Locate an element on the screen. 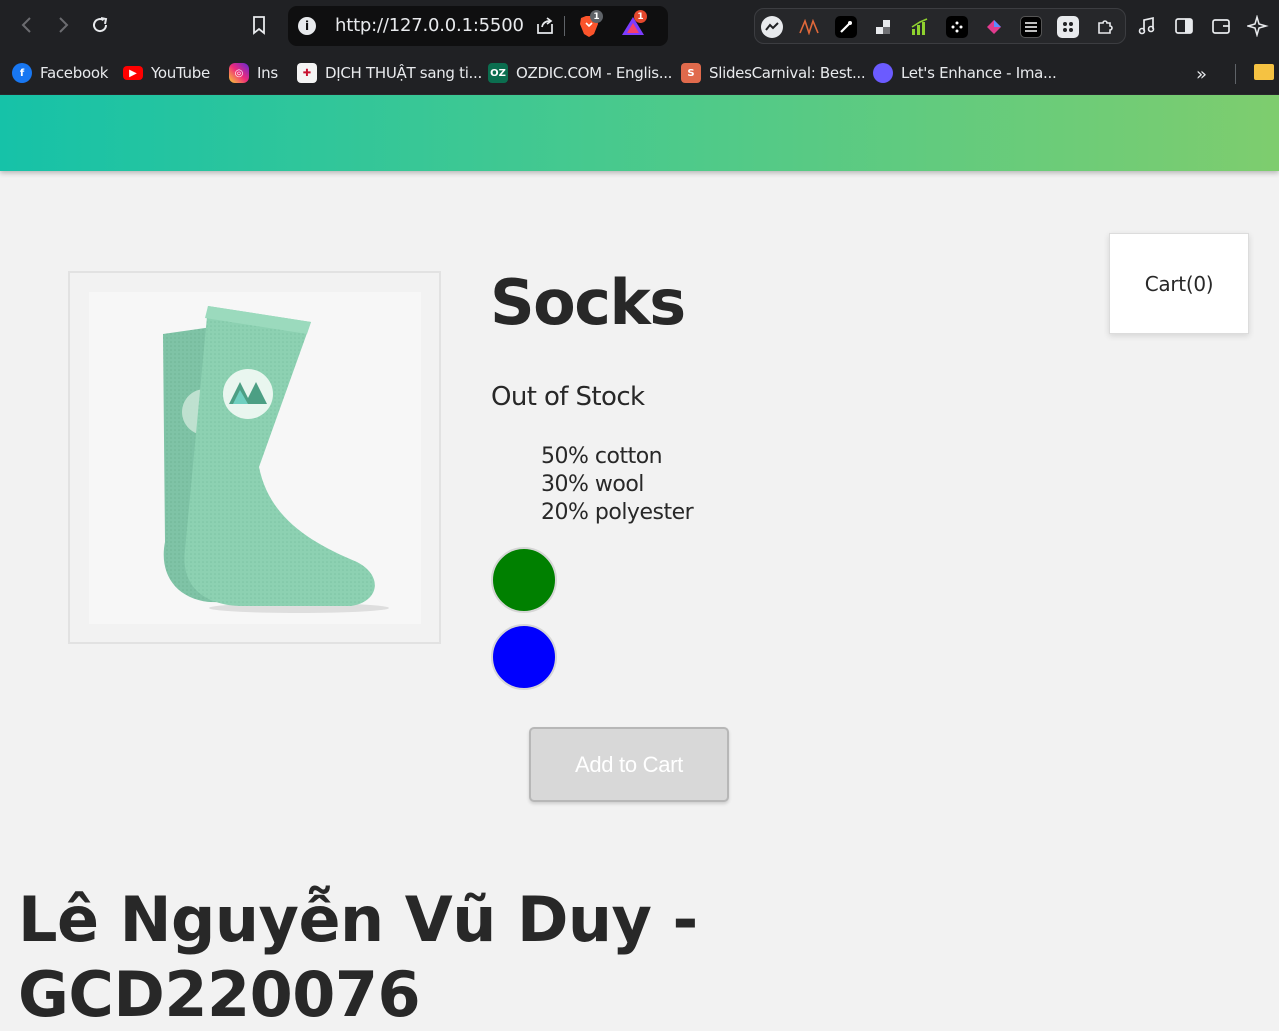  site-info-icon: i is located at coordinates (307, 26).